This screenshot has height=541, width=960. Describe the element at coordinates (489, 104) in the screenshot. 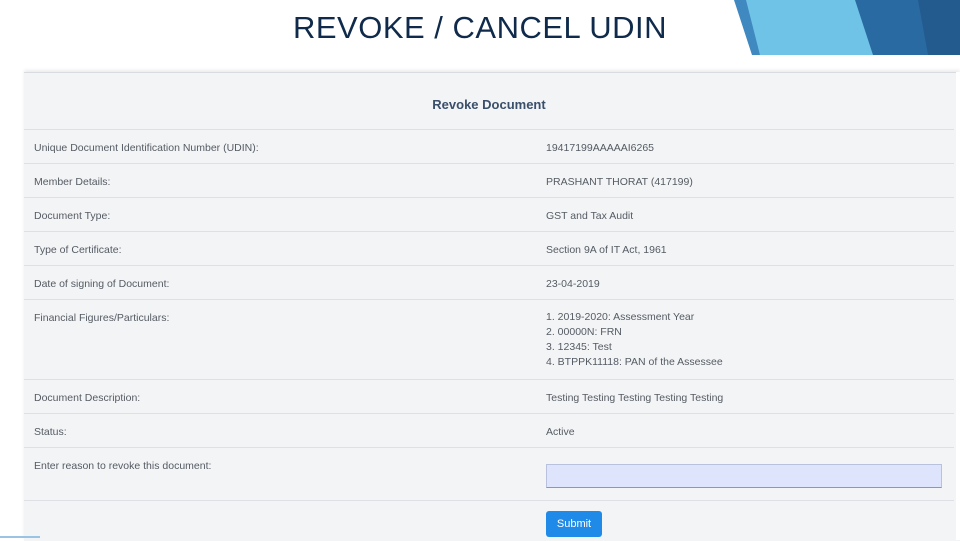

I see `panel-heading: Revoke Document` at that location.